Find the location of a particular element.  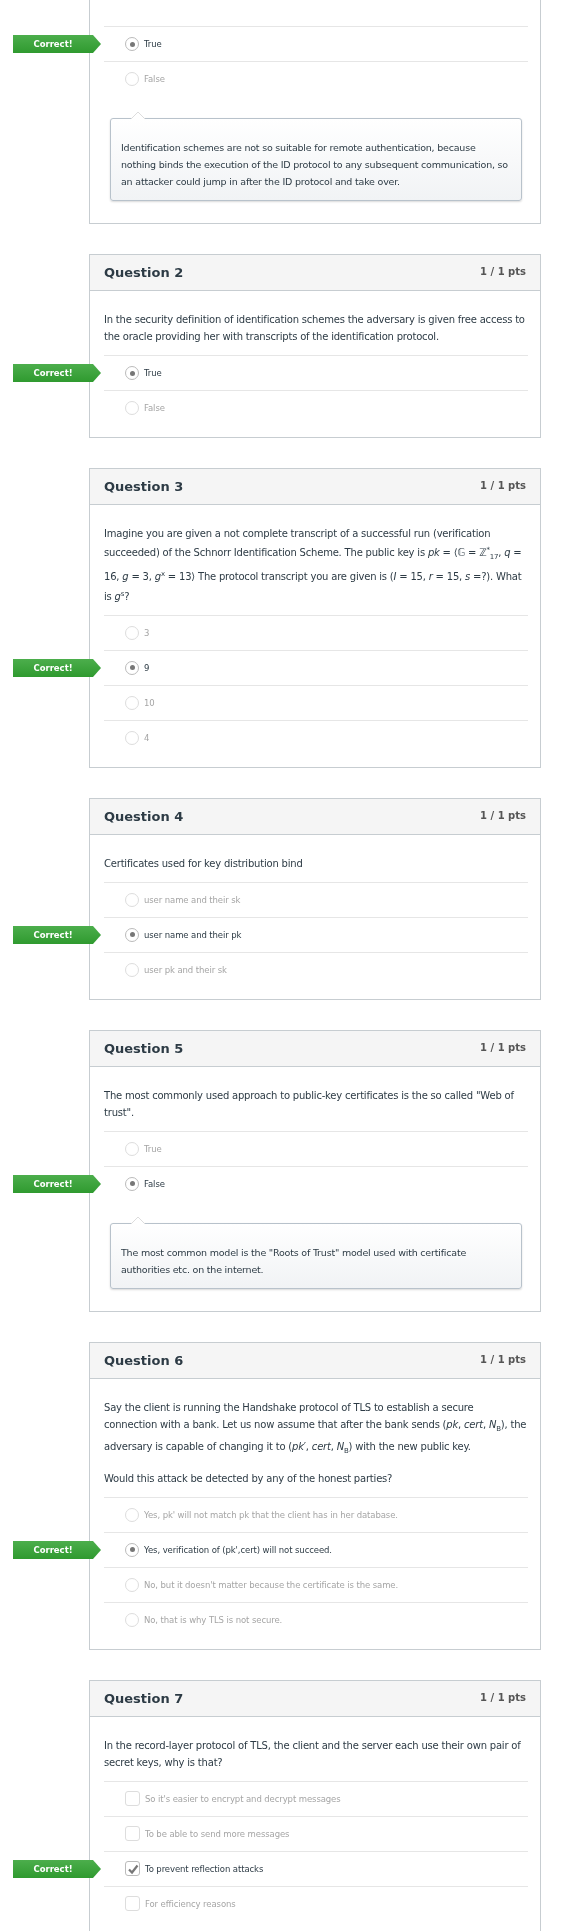

answer-label: 3 is located at coordinates (147, 633).